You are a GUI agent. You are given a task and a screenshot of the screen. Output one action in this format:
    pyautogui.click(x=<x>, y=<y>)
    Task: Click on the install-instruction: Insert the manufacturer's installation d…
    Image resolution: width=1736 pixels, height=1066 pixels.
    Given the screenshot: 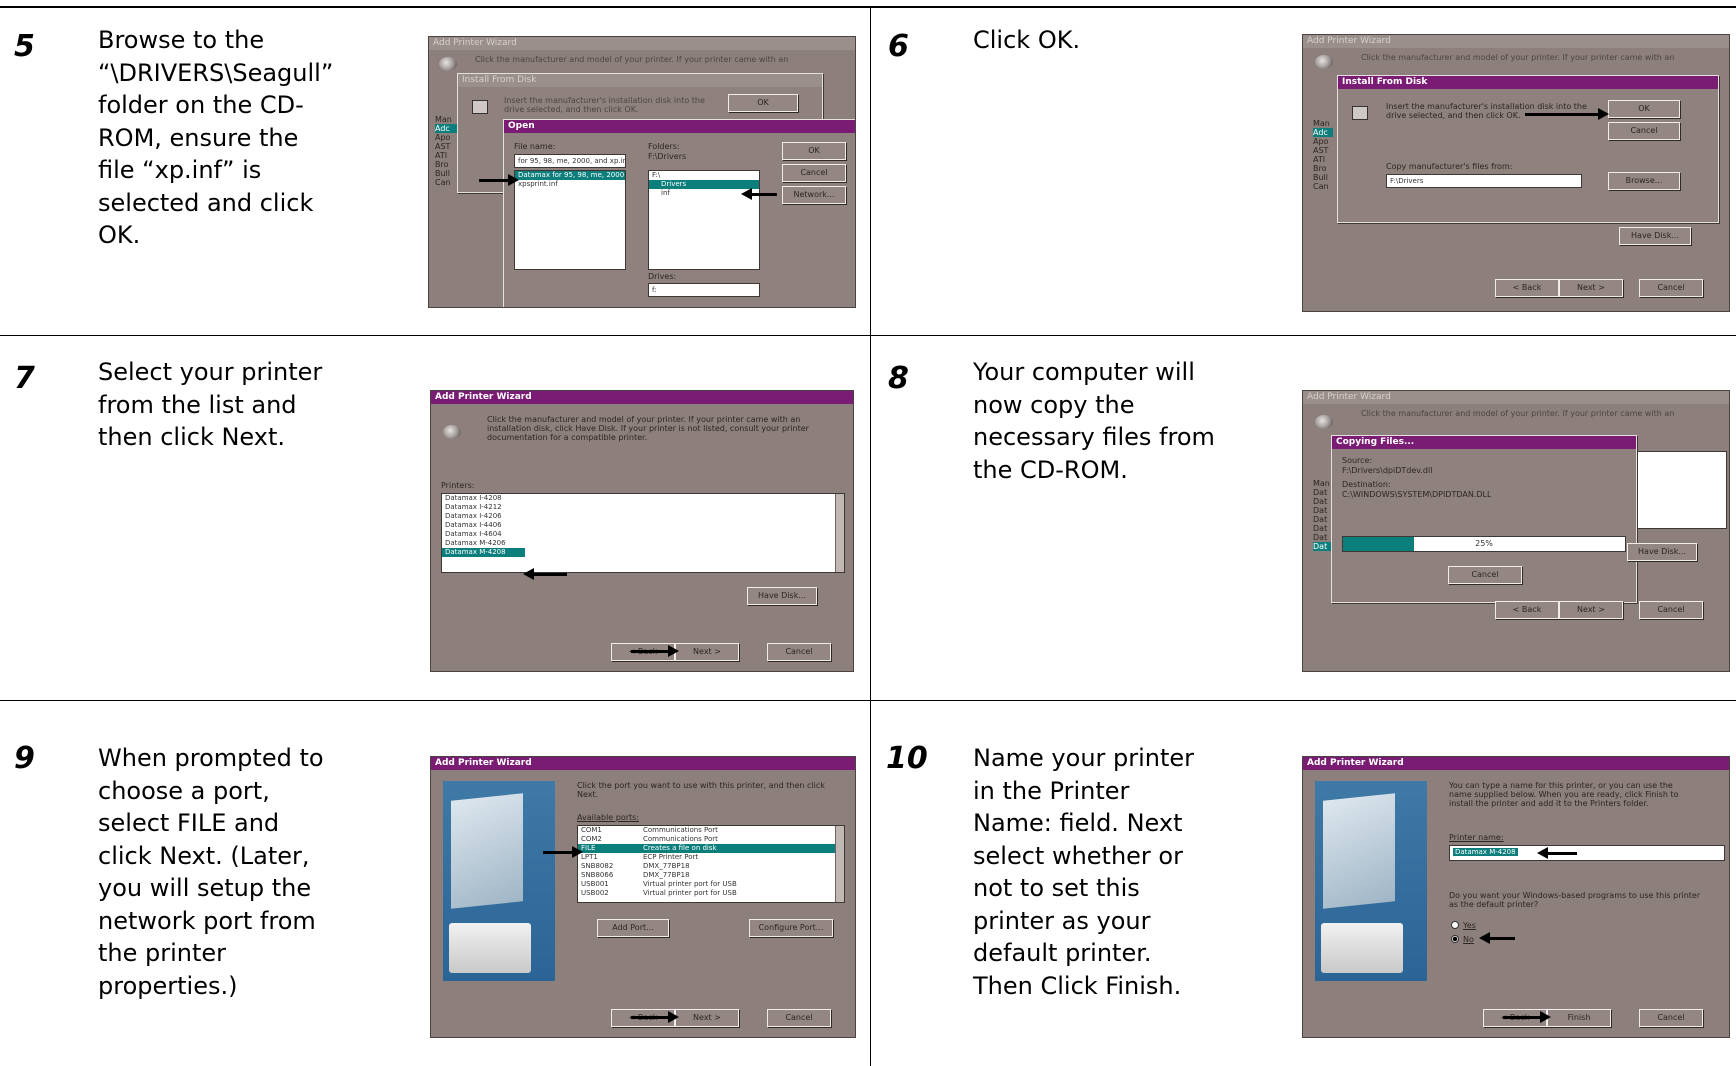 What is the action you would take?
    pyautogui.click(x=604, y=100)
    